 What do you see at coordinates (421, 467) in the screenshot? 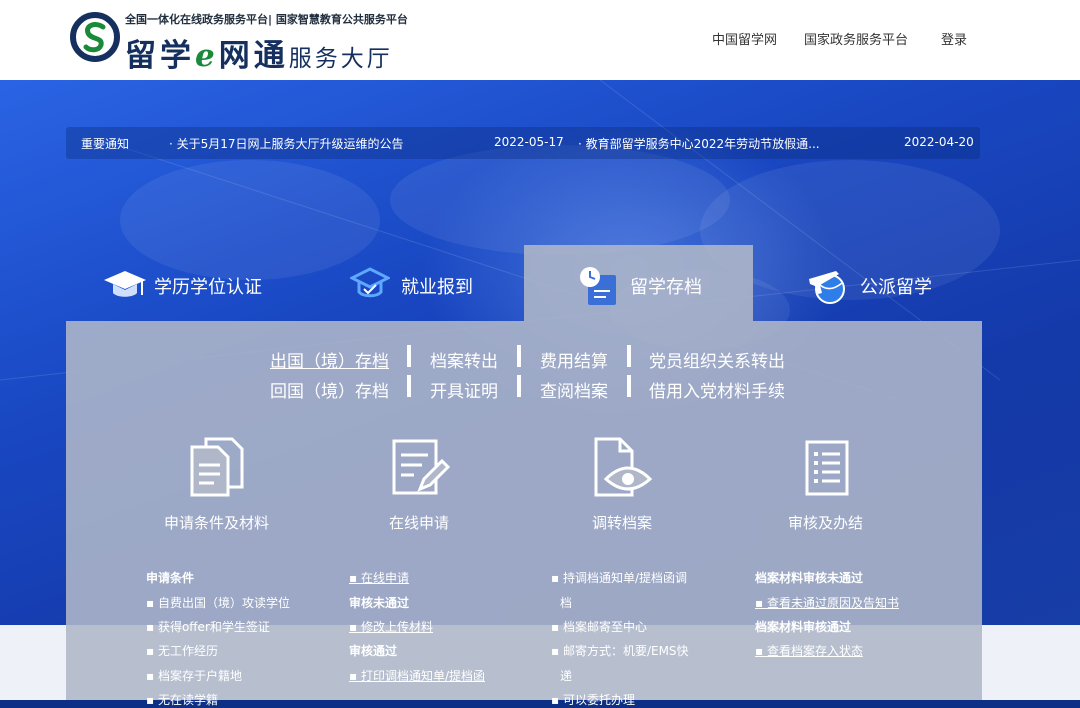
I see `edit-form-icon` at bounding box center [421, 467].